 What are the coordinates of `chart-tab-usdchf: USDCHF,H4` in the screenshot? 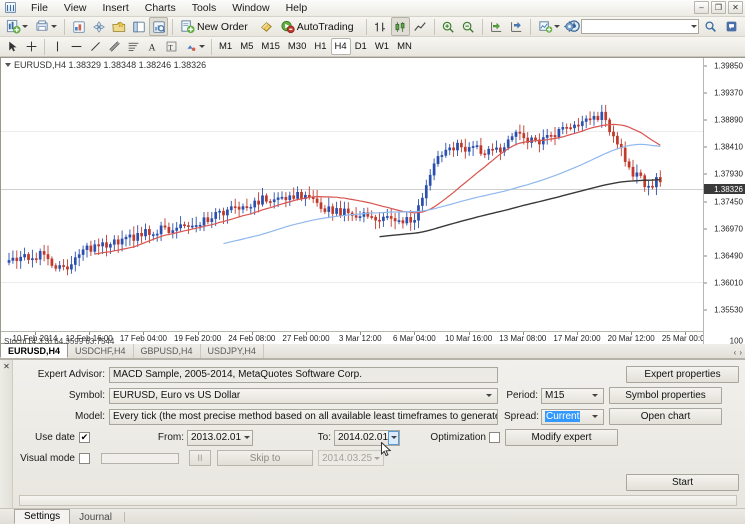 It's located at (101, 351).